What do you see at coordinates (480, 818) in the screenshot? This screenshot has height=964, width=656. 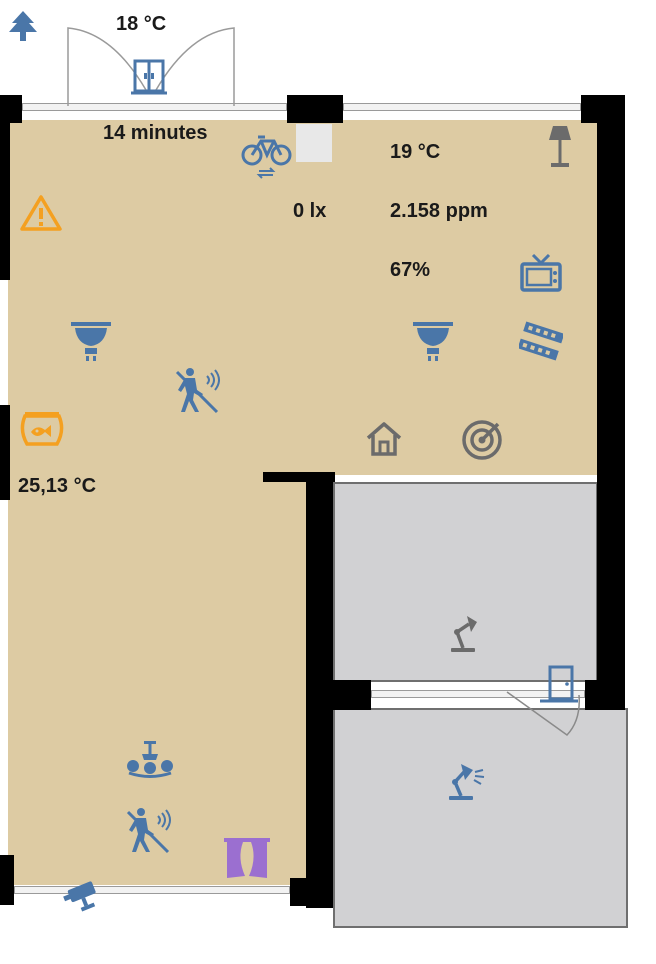 I see `utility-room-floor` at bounding box center [480, 818].